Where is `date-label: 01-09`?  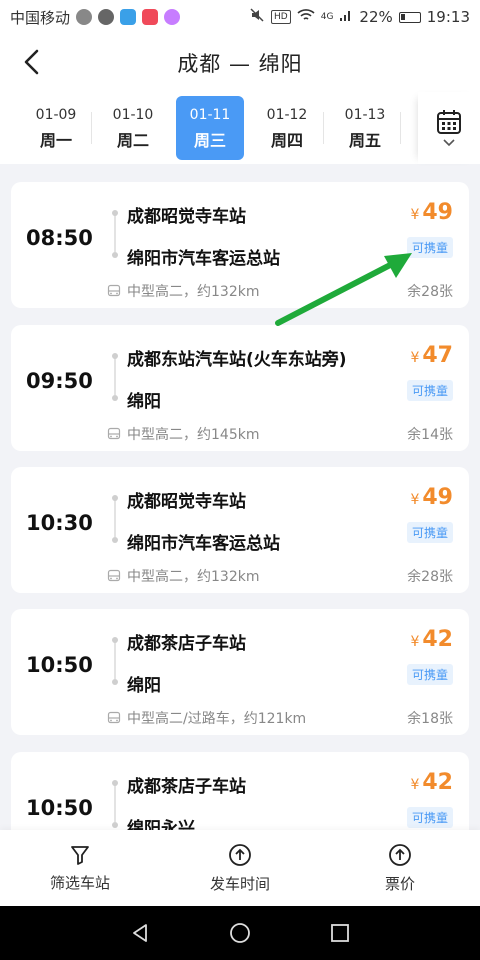 date-label: 01-09 is located at coordinates (56, 115).